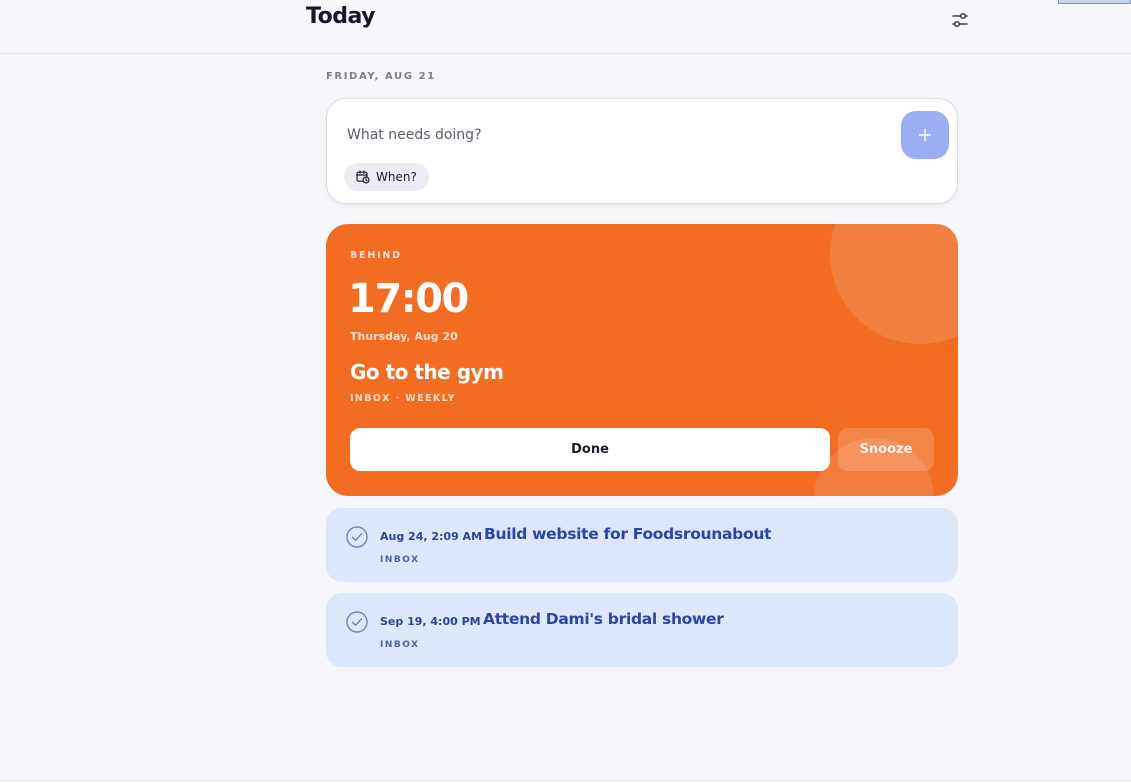 The height and width of the screenshot is (783, 1131). Describe the element at coordinates (408, 299) in the screenshot. I see `due-time: 17:00` at that location.